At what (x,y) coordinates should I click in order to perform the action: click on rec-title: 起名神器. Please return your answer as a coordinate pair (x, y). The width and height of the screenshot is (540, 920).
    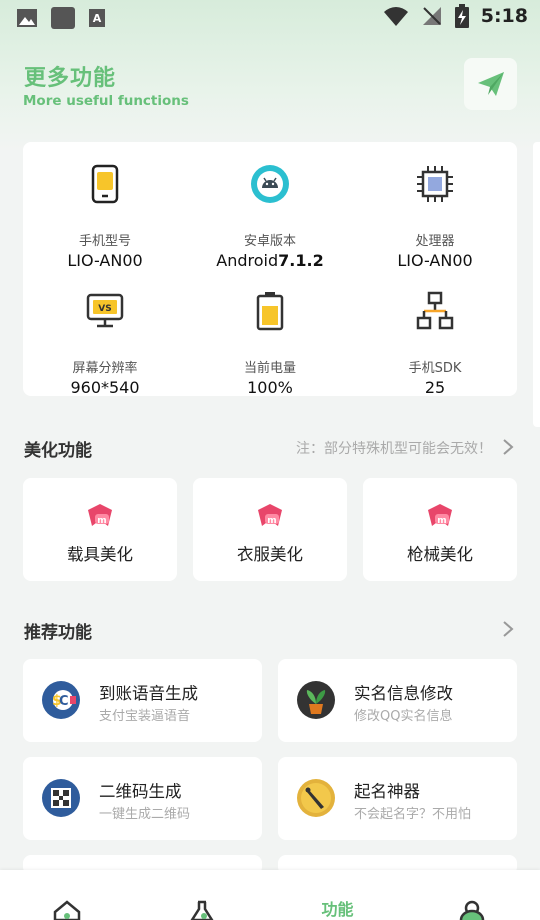
    Looking at the image, I should click on (387, 791).